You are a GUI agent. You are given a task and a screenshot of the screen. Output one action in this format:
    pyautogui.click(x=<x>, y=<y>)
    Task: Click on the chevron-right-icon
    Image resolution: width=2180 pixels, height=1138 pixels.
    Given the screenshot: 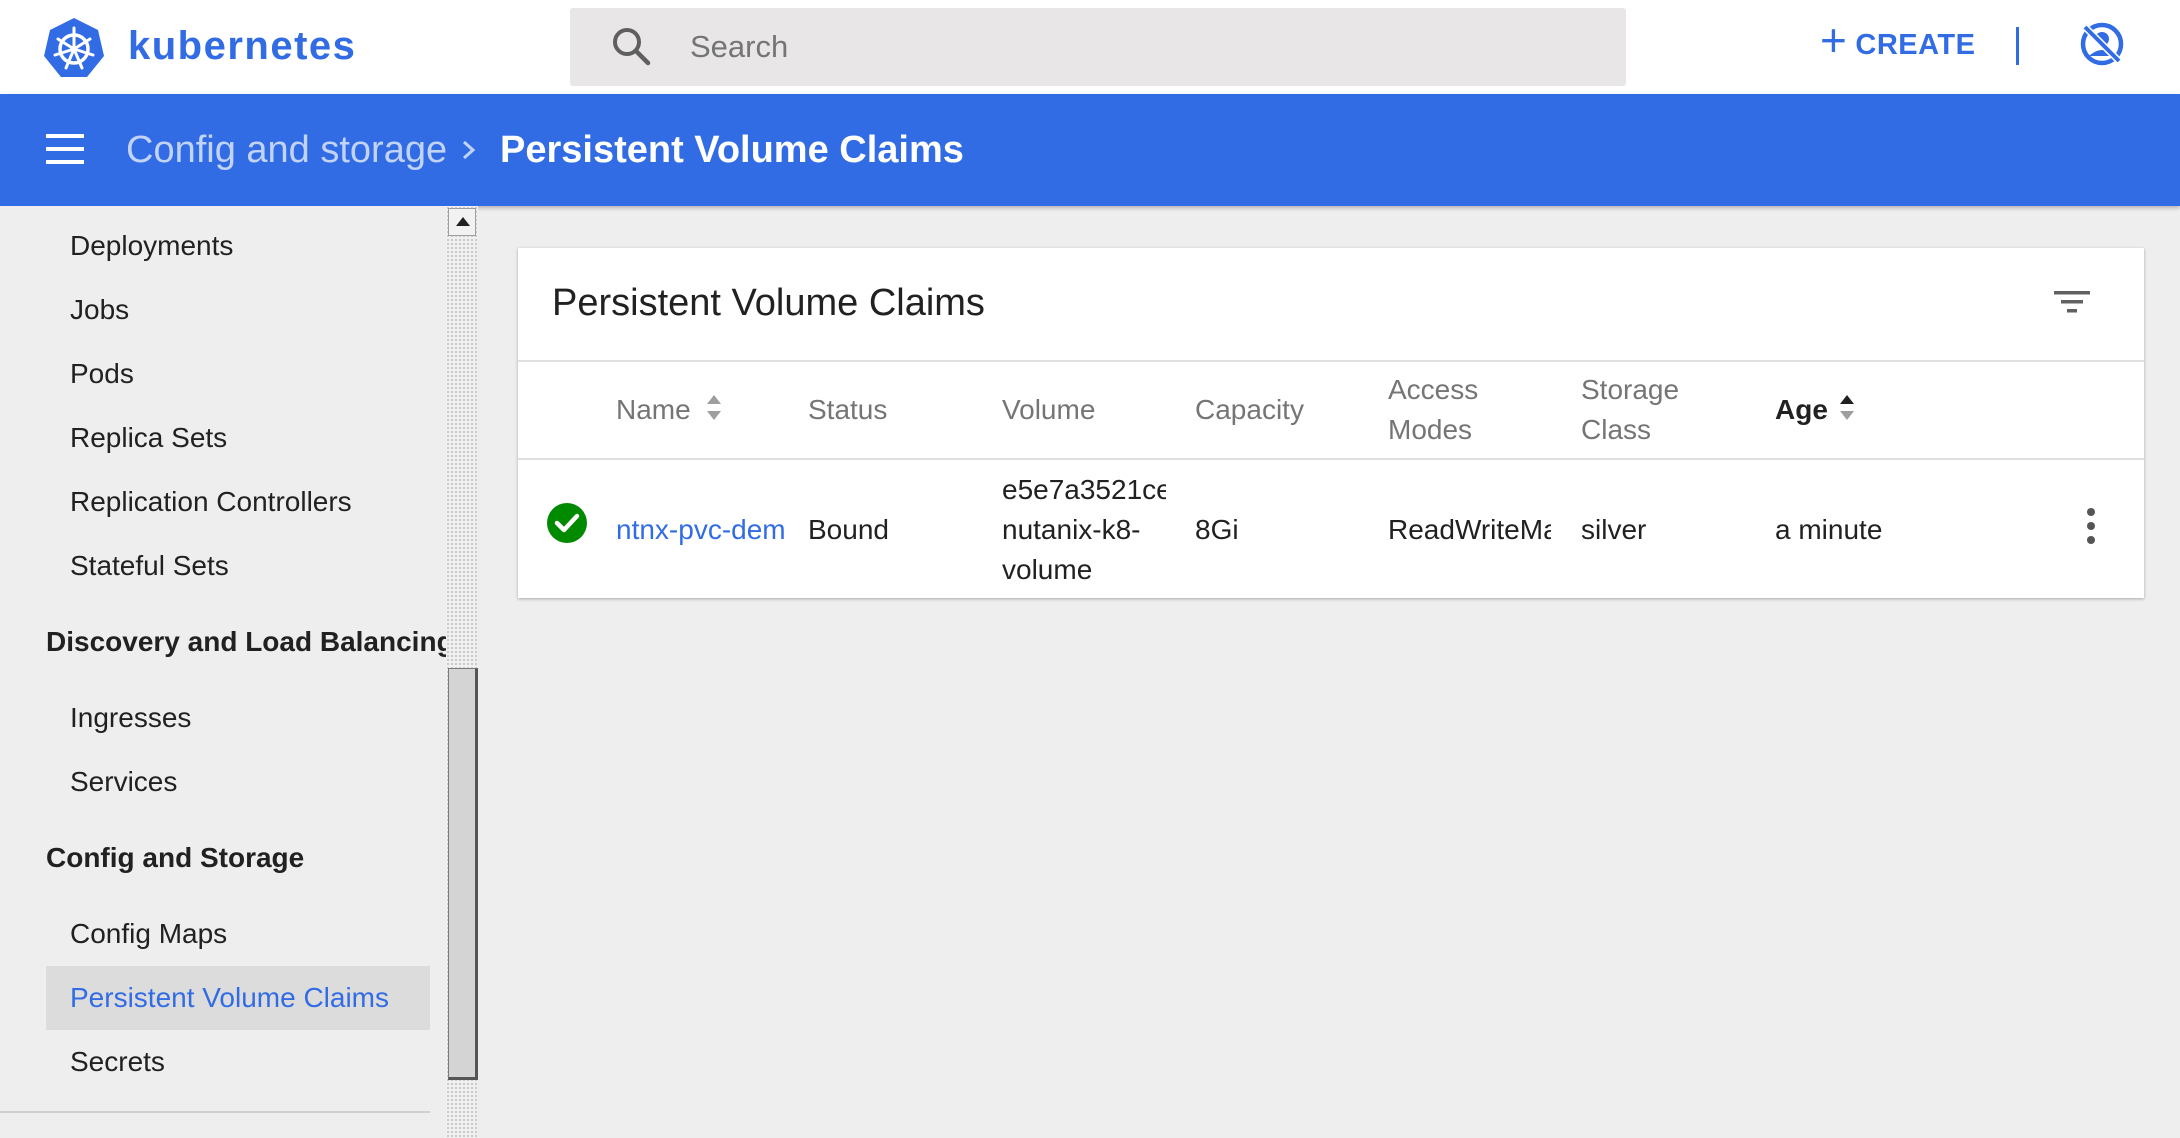 What is the action you would take?
    pyautogui.click(x=469, y=150)
    